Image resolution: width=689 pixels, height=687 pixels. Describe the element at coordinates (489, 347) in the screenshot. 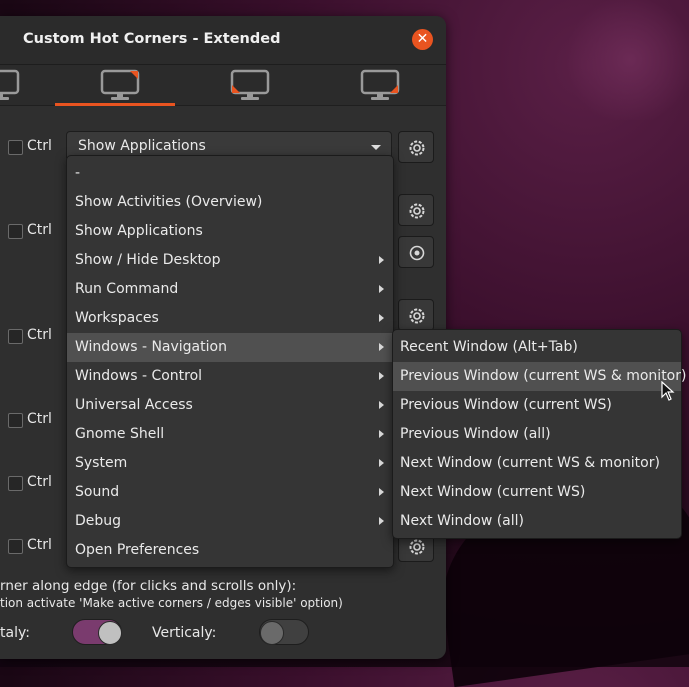

I see `submenu-item-label: Recent Window (Alt+Tab)` at that location.